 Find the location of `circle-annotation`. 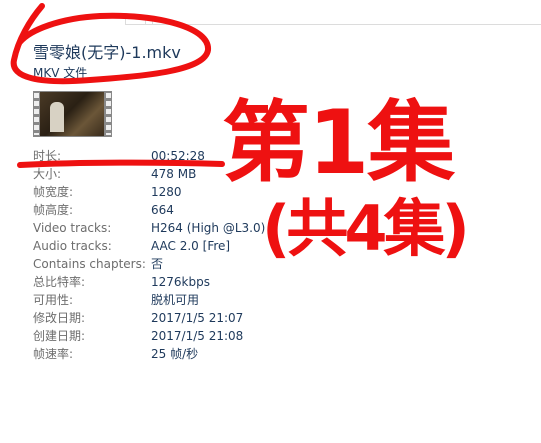

circle-annotation is located at coordinates (110, 44).